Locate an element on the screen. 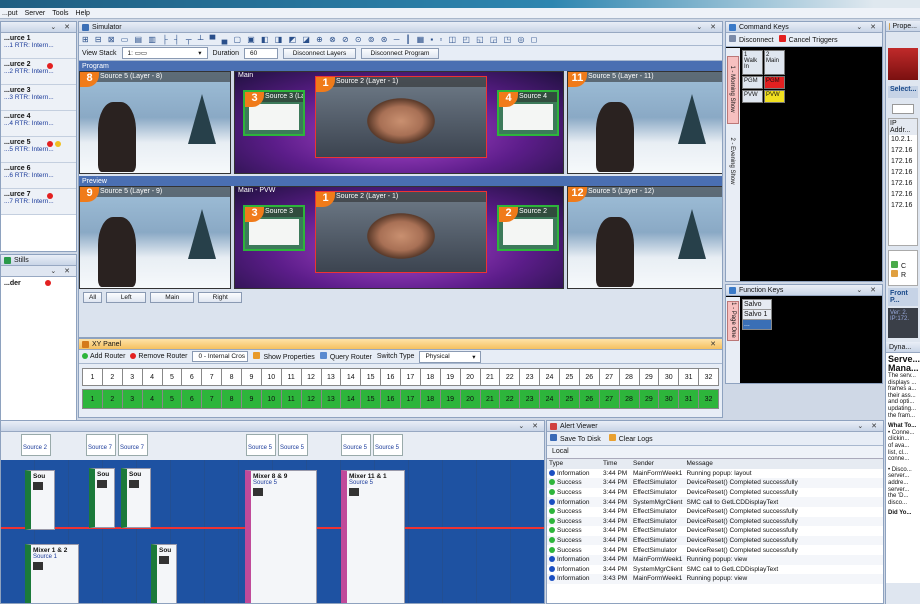 The width and height of the screenshot is (920, 604). source-left-viewport: Source 5 (Layer - 9) 9 is located at coordinates (155, 237).